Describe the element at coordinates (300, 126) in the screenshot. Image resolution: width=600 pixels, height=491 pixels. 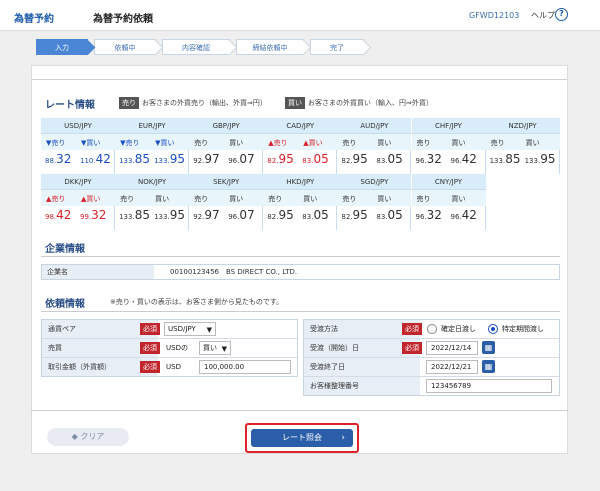
I see `currency-pair-name: CAD/JPY` at that location.